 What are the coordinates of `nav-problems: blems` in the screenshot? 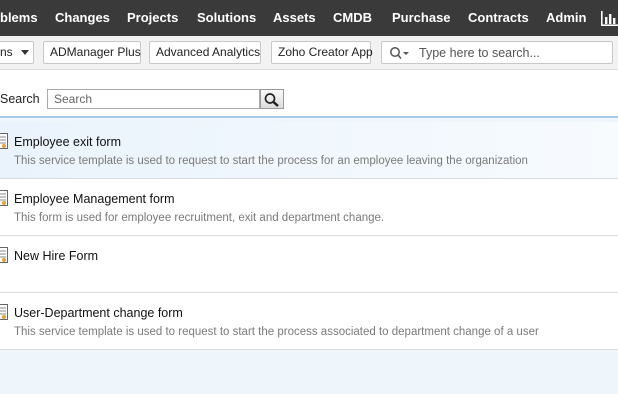 It's located at (19, 18).